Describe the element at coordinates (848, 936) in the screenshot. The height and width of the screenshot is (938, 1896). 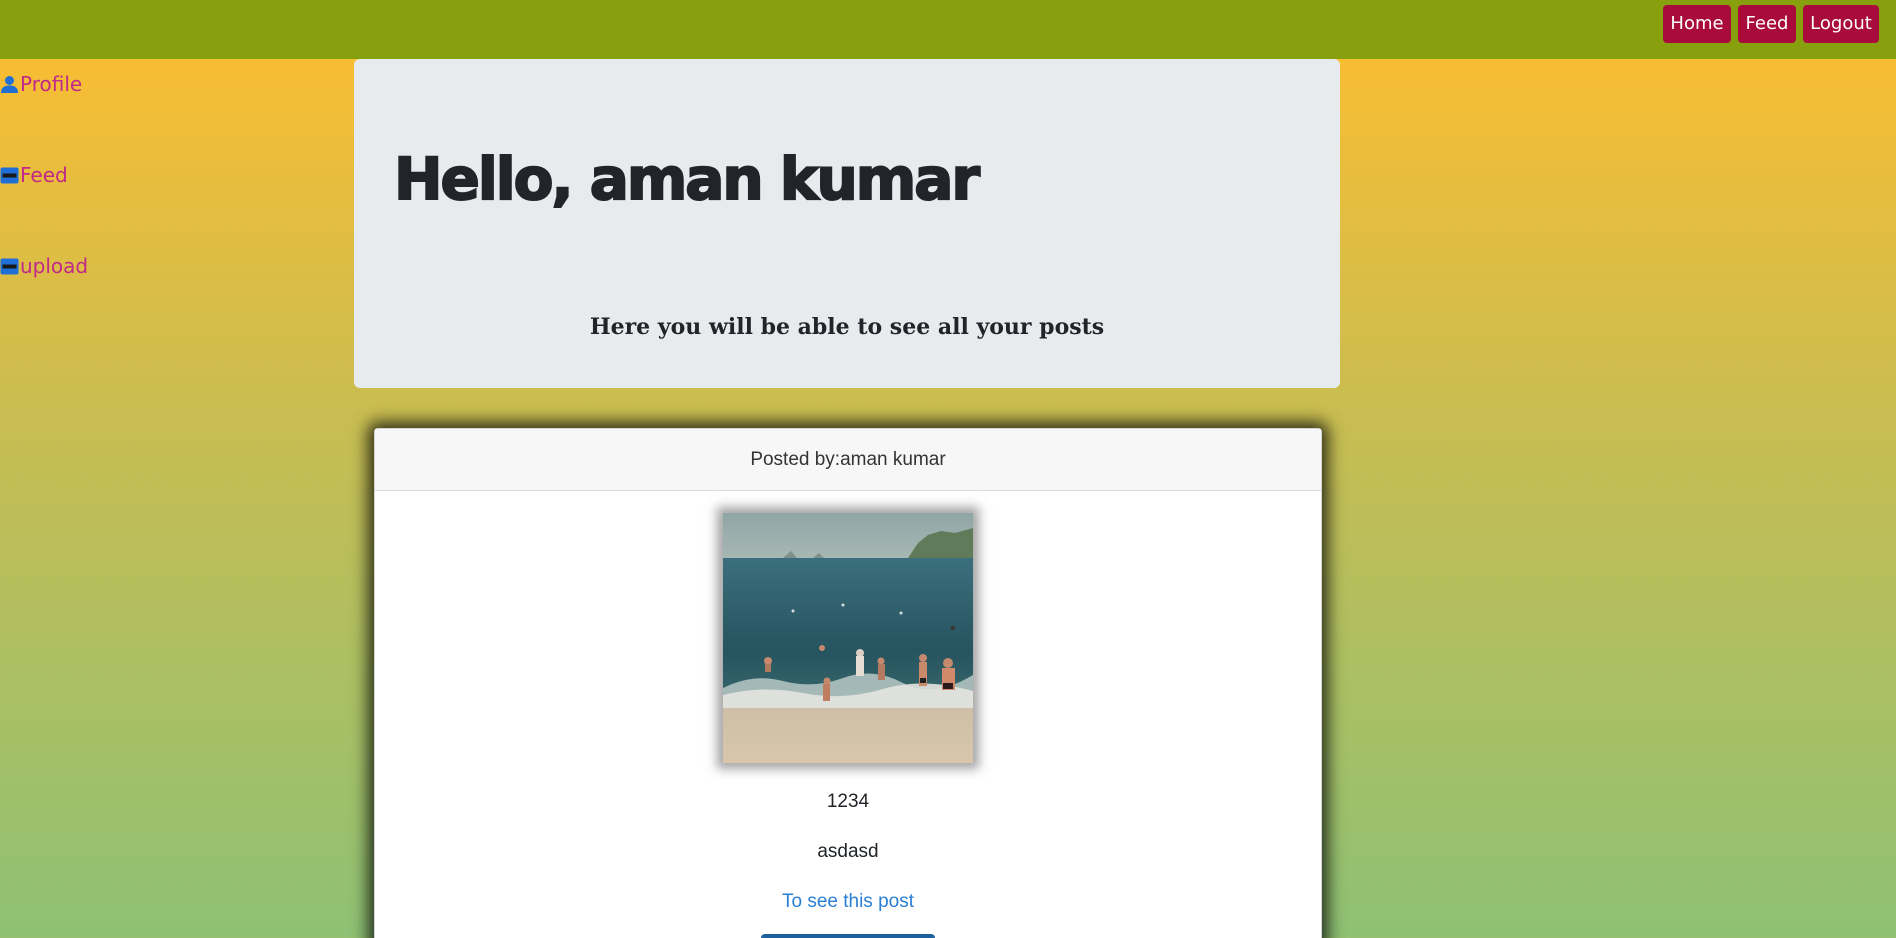
I see `post-action-button` at that location.